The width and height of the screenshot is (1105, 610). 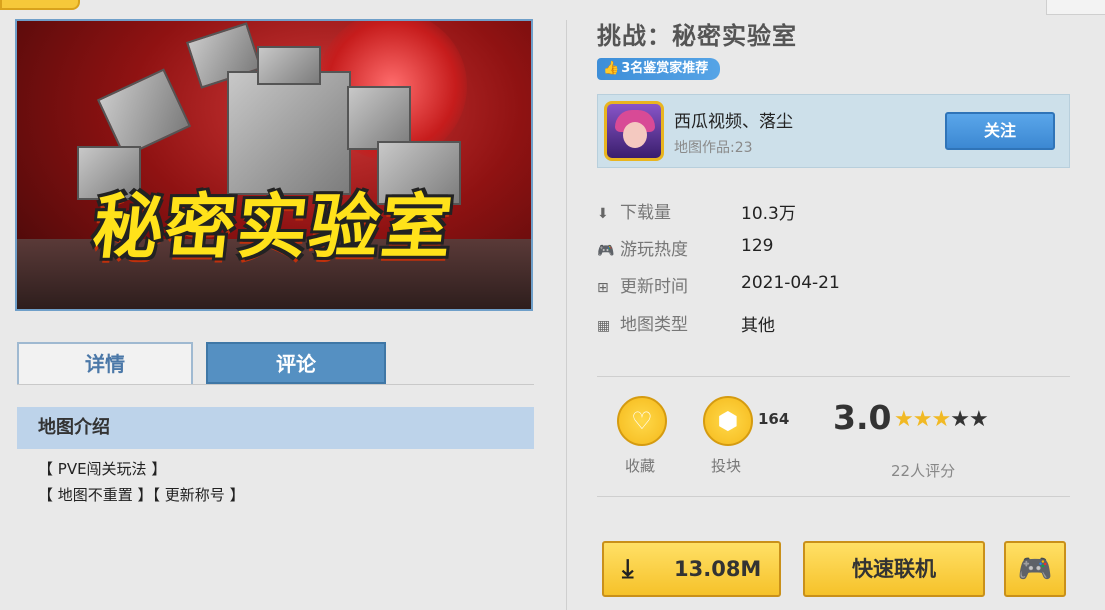 What do you see at coordinates (640, 466) in the screenshot?
I see `favorite-label: 收藏` at bounding box center [640, 466].